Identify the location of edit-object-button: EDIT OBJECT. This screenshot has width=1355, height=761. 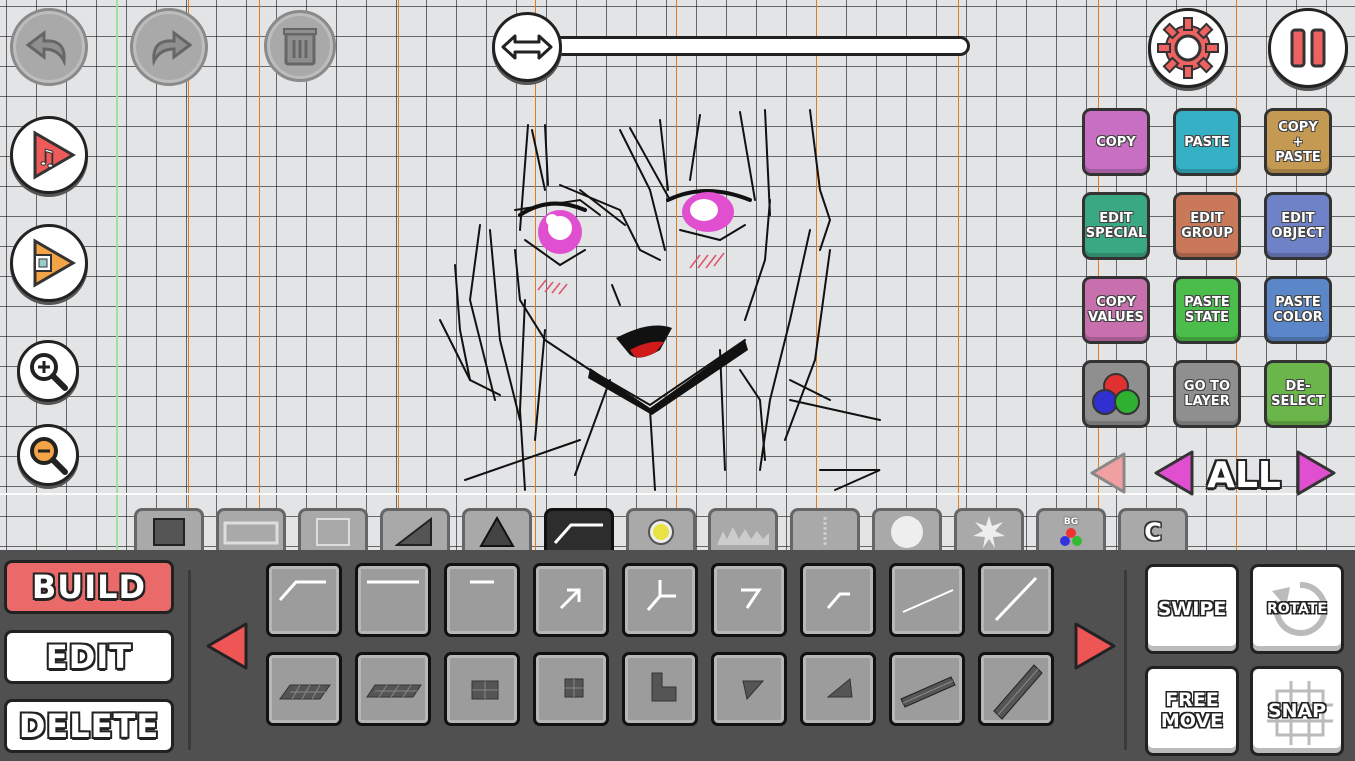
(1298, 226).